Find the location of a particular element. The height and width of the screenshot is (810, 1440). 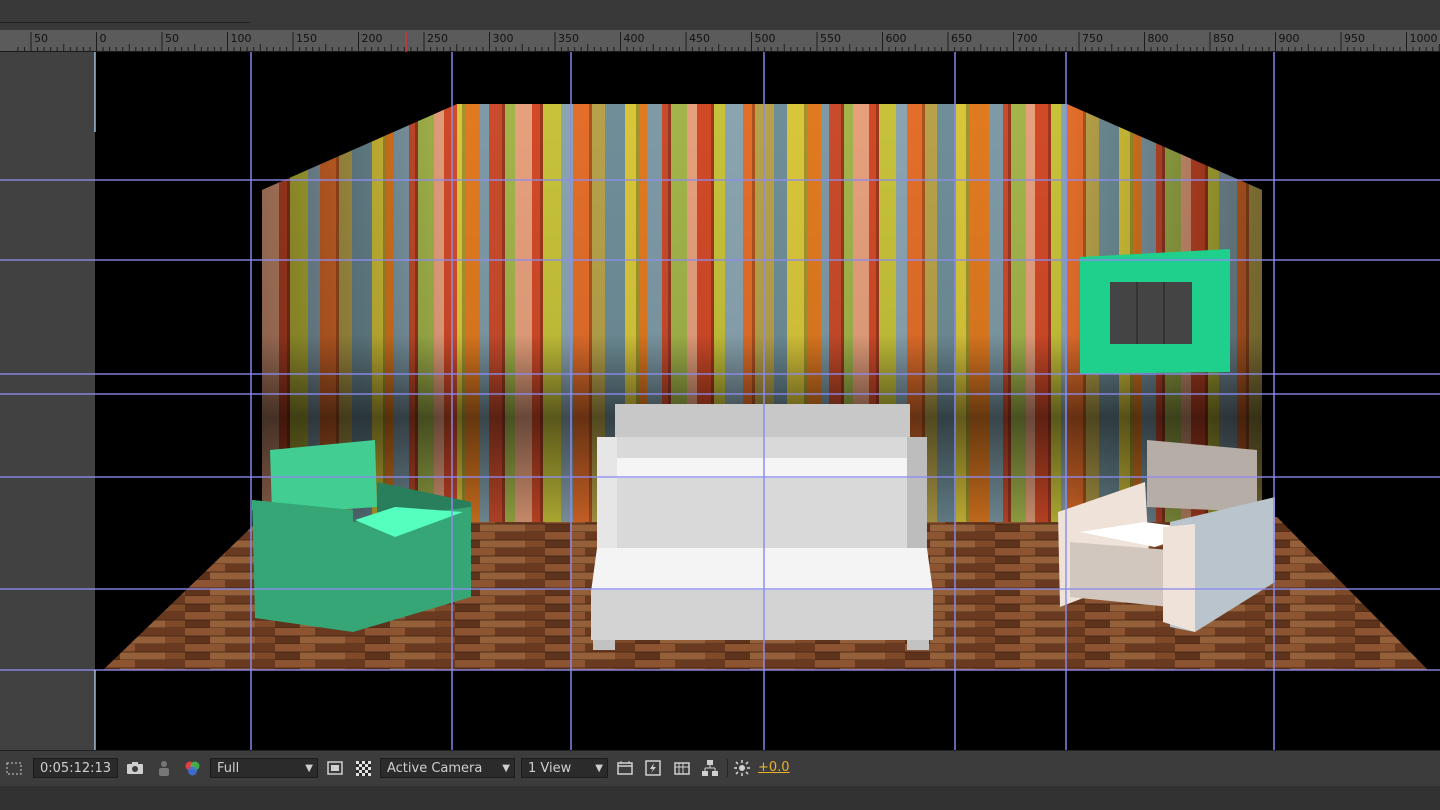

exposure-text: +0.0 is located at coordinates (774, 767).